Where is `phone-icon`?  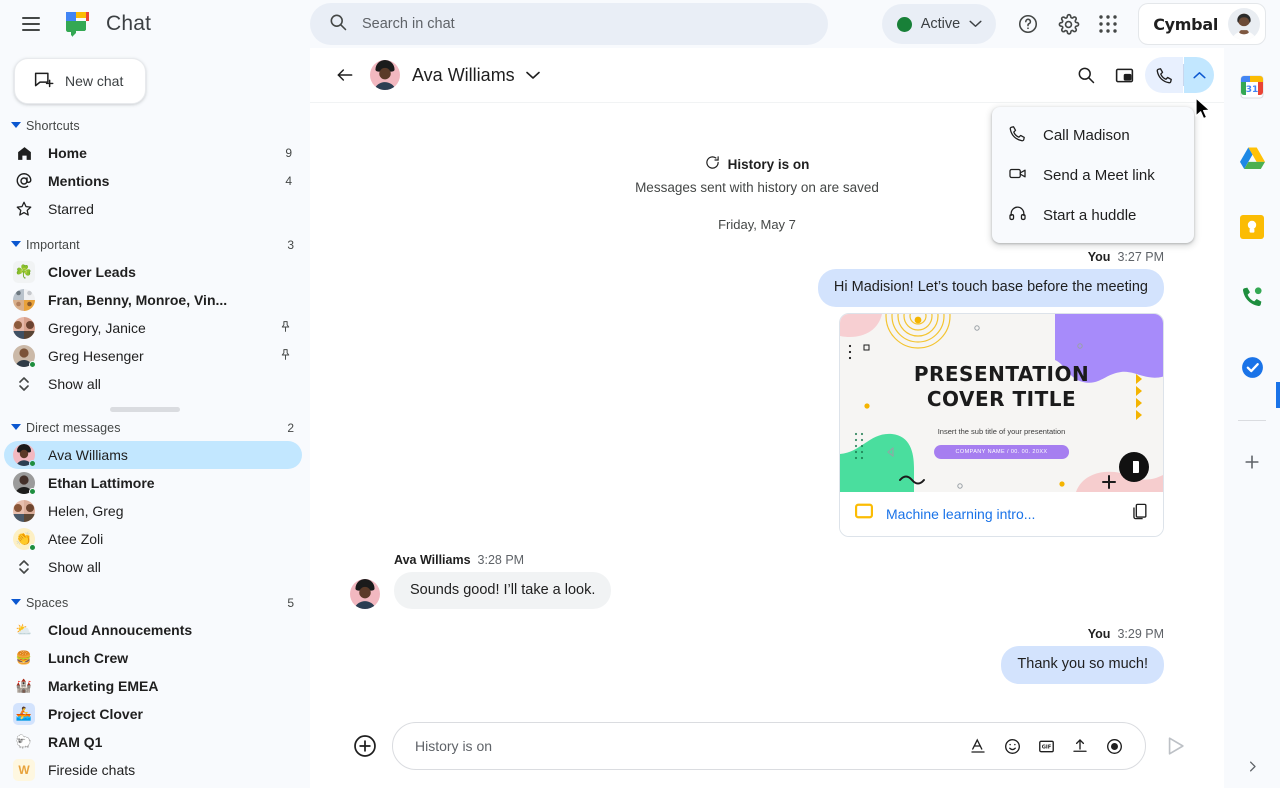
phone-icon is located at coordinates (1017, 135).